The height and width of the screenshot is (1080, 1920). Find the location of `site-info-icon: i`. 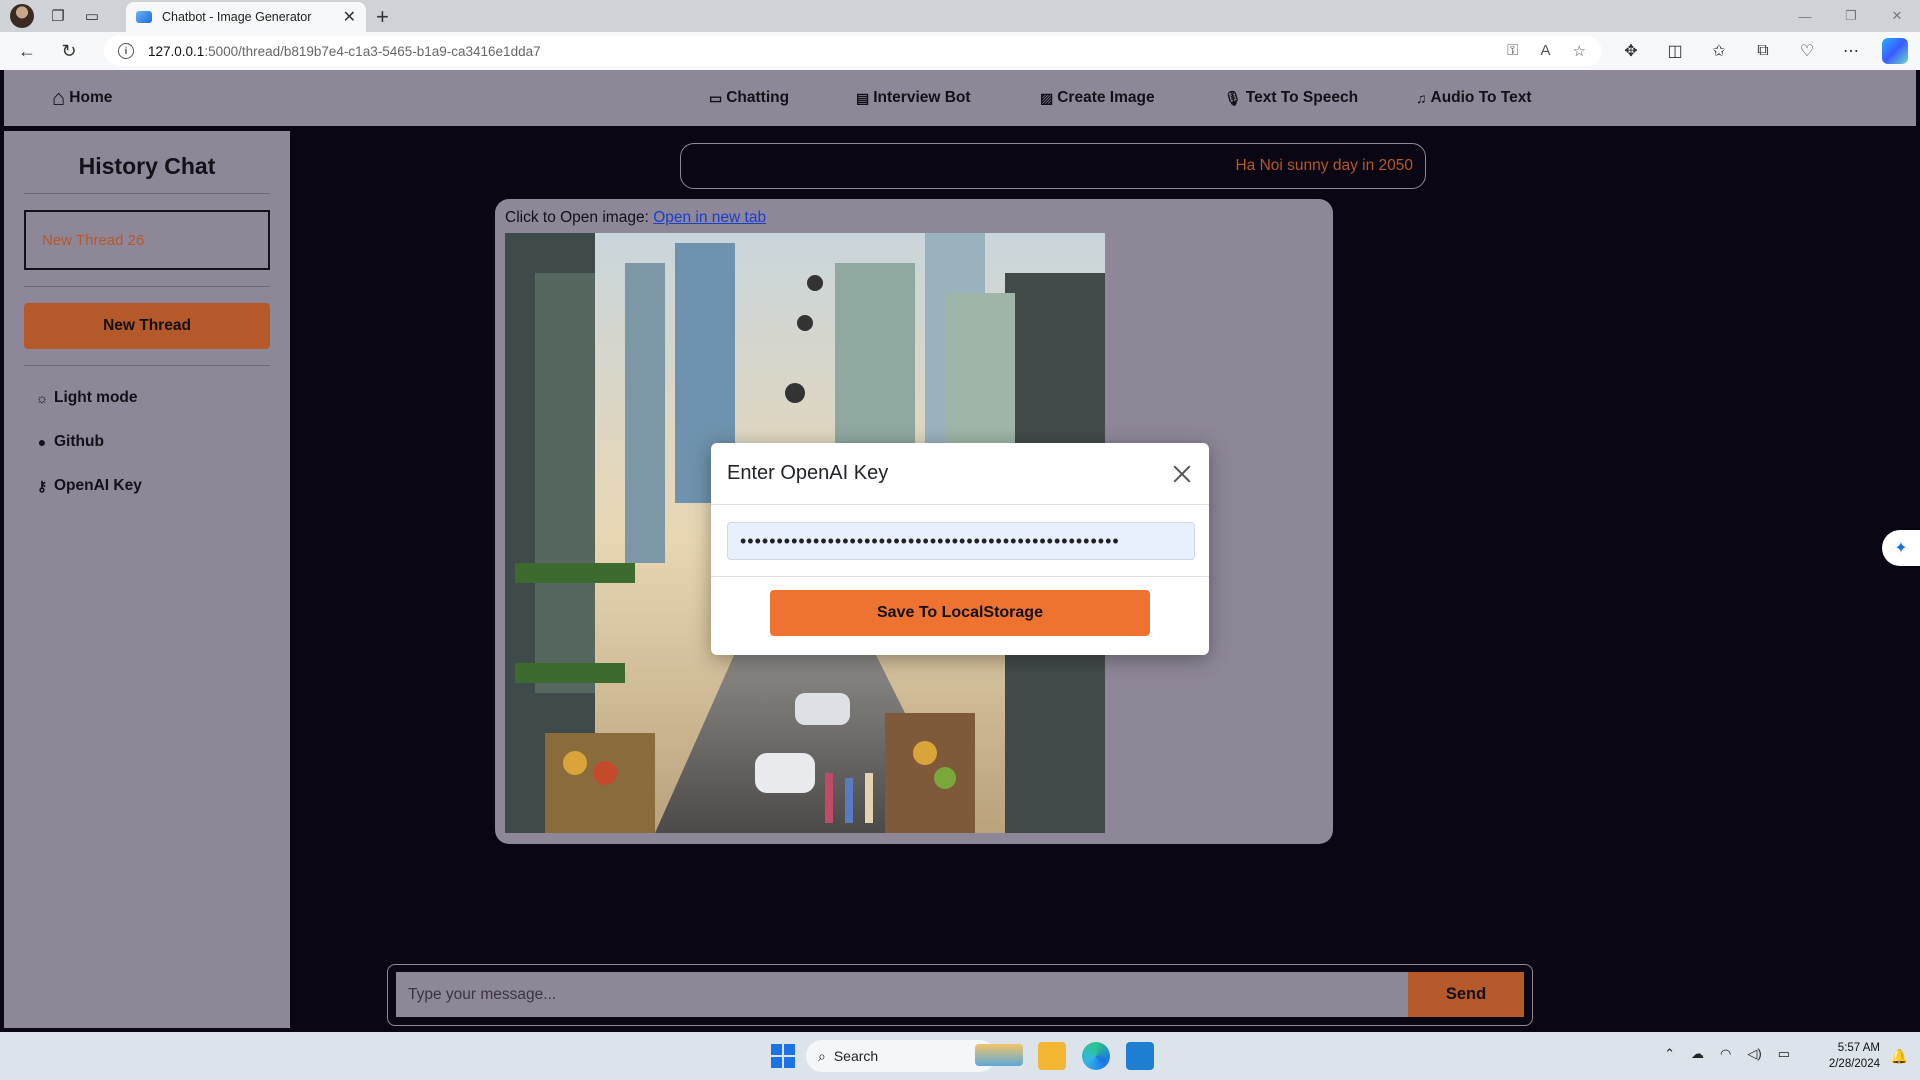

site-info-icon: i is located at coordinates (126, 51).